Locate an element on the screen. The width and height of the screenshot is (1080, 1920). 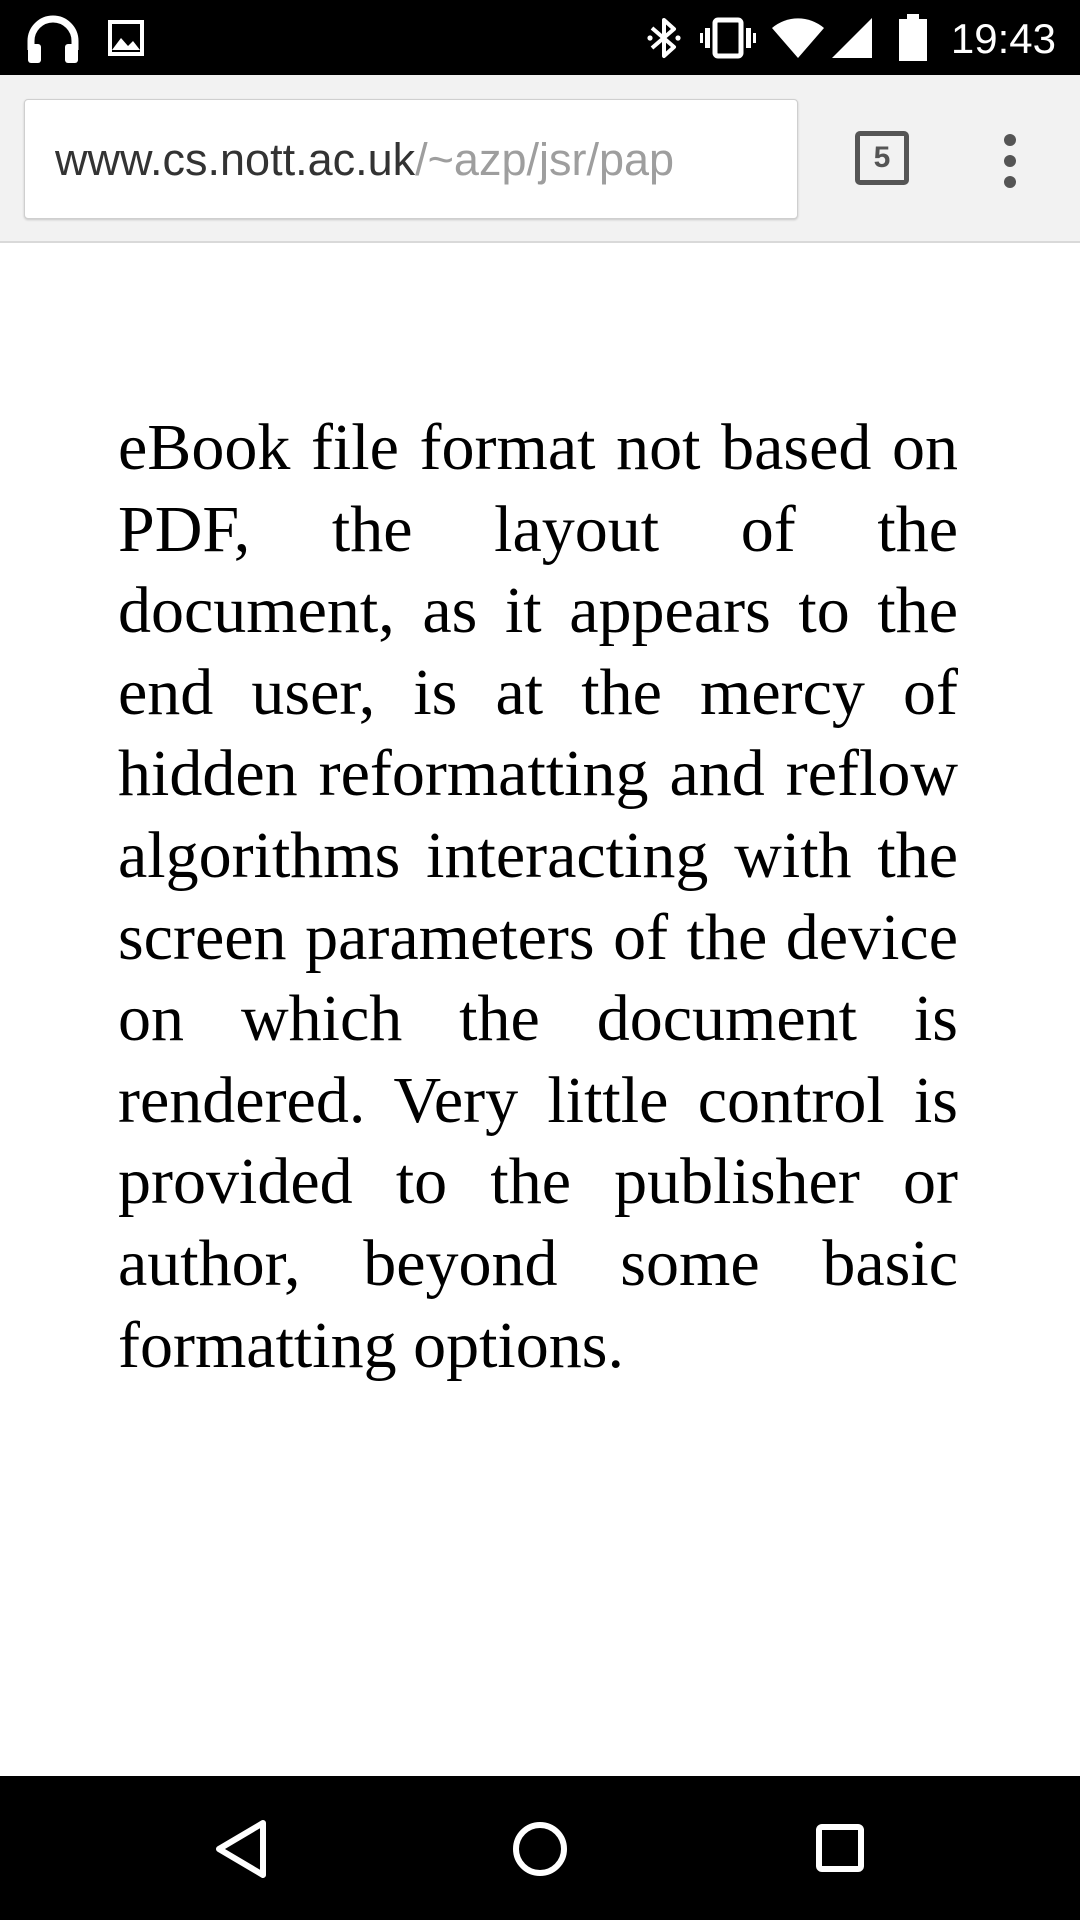
recents-icon is located at coordinates (840, 1848).